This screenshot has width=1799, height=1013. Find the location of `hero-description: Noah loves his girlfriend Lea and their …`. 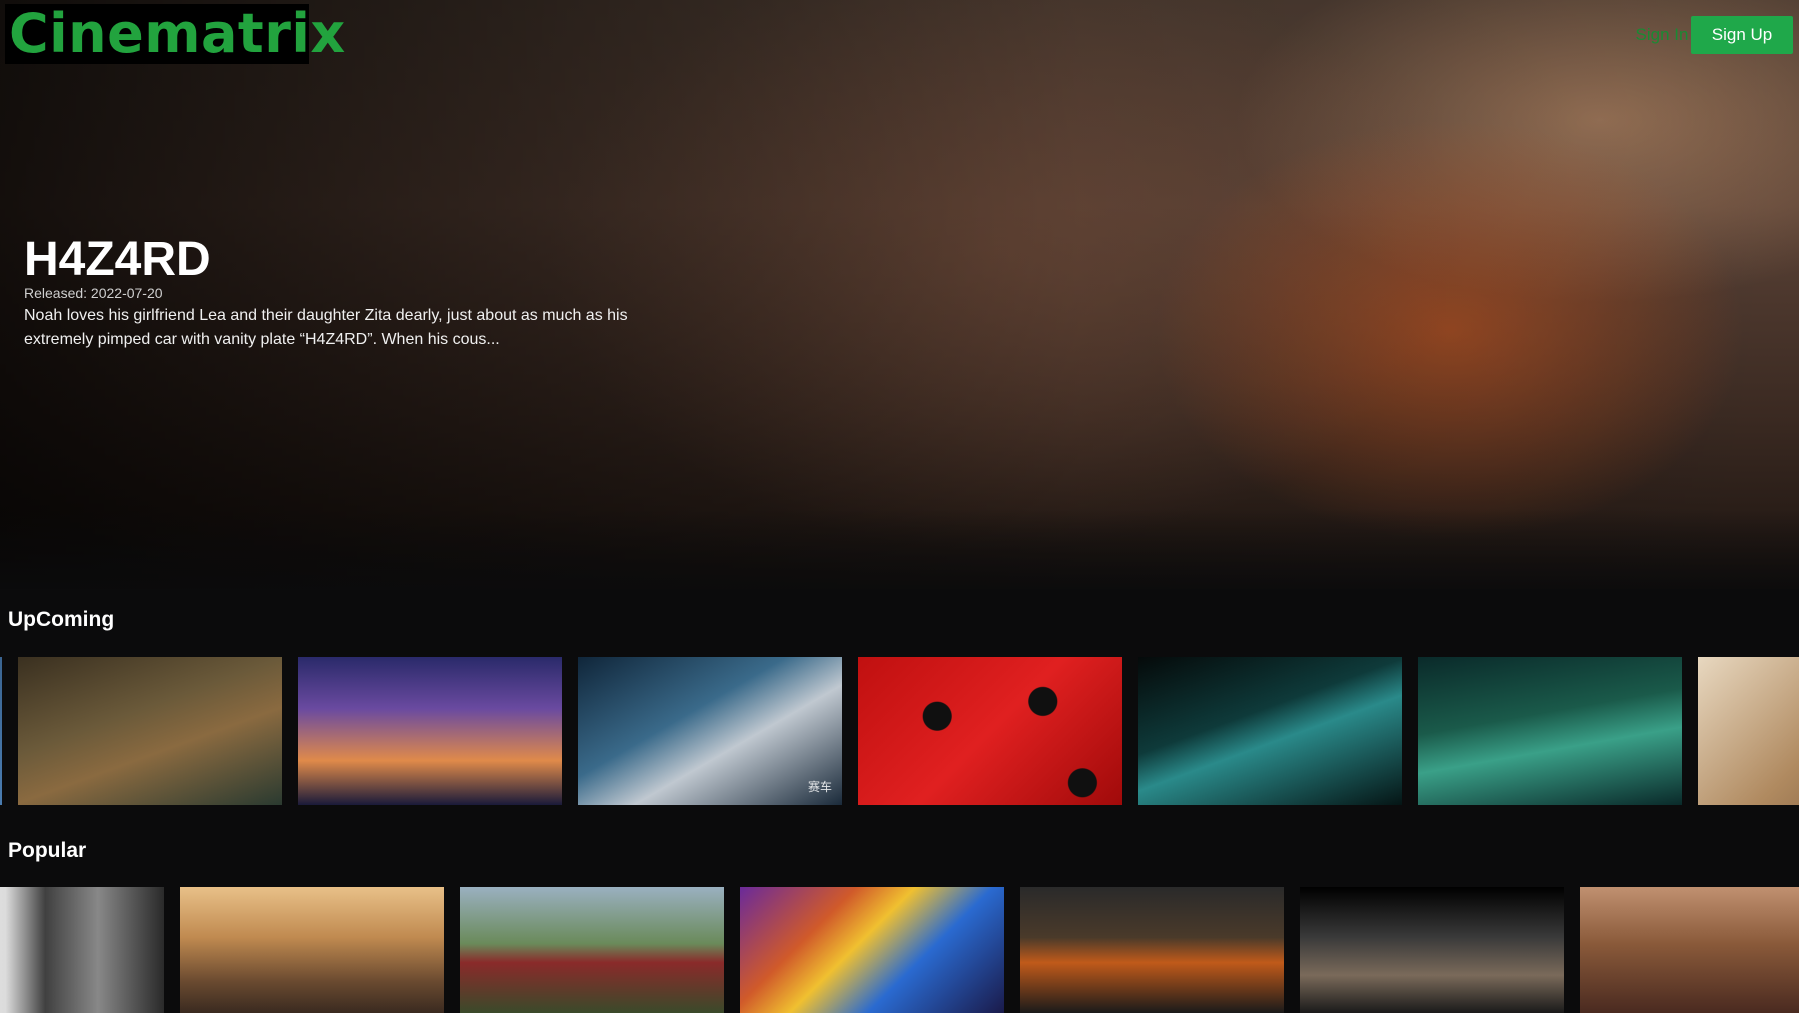

hero-description: Noah loves his girlfriend Lea and their … is located at coordinates (326, 327).